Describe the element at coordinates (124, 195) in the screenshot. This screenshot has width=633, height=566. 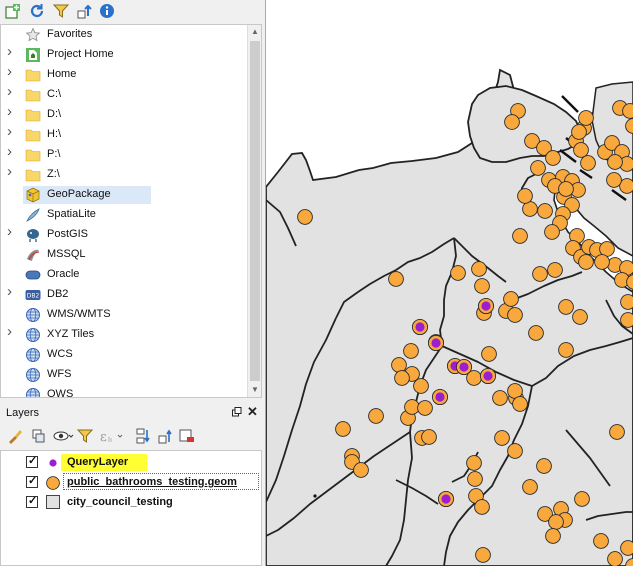
I see `browser-item-geopackage: GeoPackage` at that location.